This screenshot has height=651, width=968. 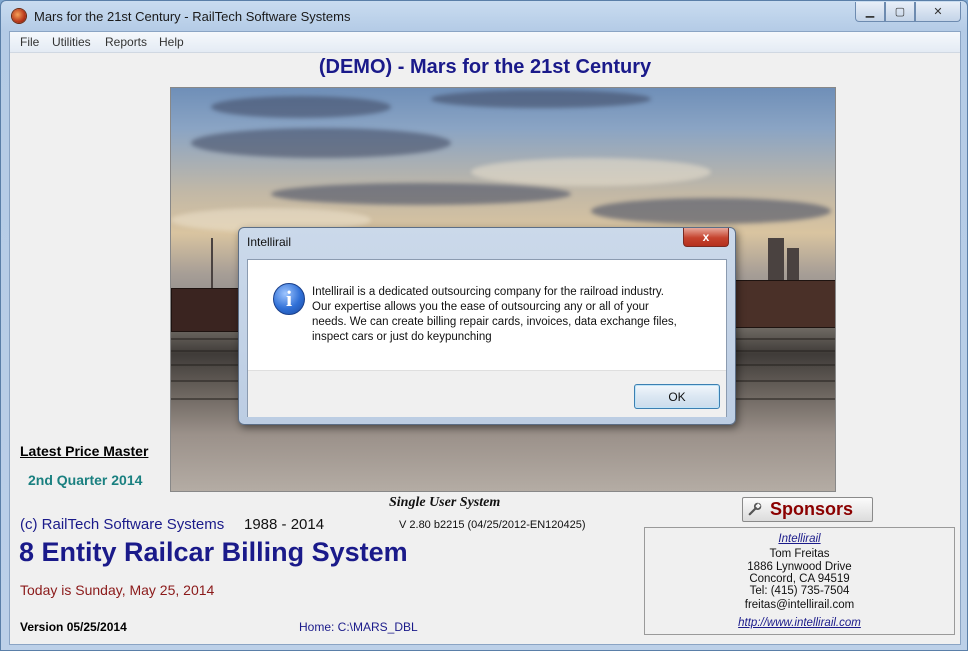 What do you see at coordinates (358, 627) in the screenshot?
I see `home-path-label: Home: C:\MARS_DBL` at bounding box center [358, 627].